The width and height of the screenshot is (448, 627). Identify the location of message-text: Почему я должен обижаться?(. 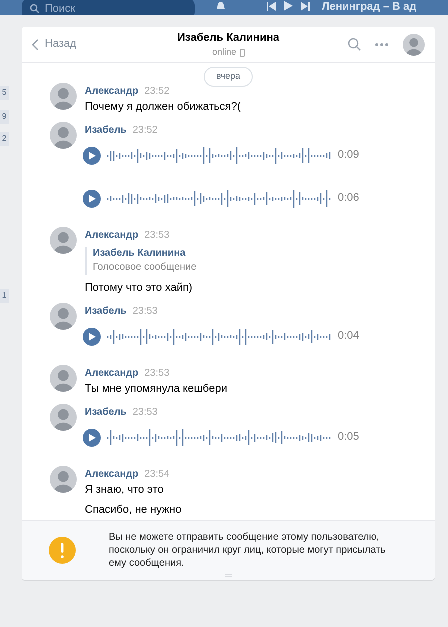
(163, 107).